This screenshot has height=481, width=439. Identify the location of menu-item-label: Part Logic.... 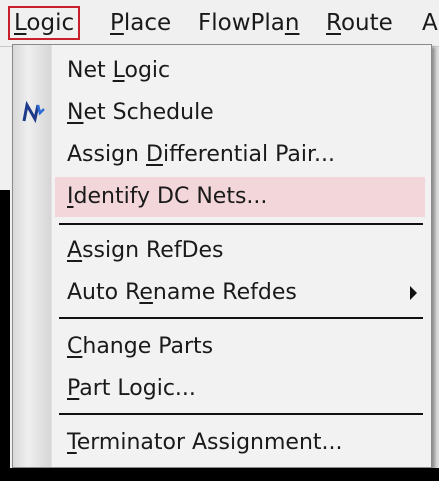
(131, 388).